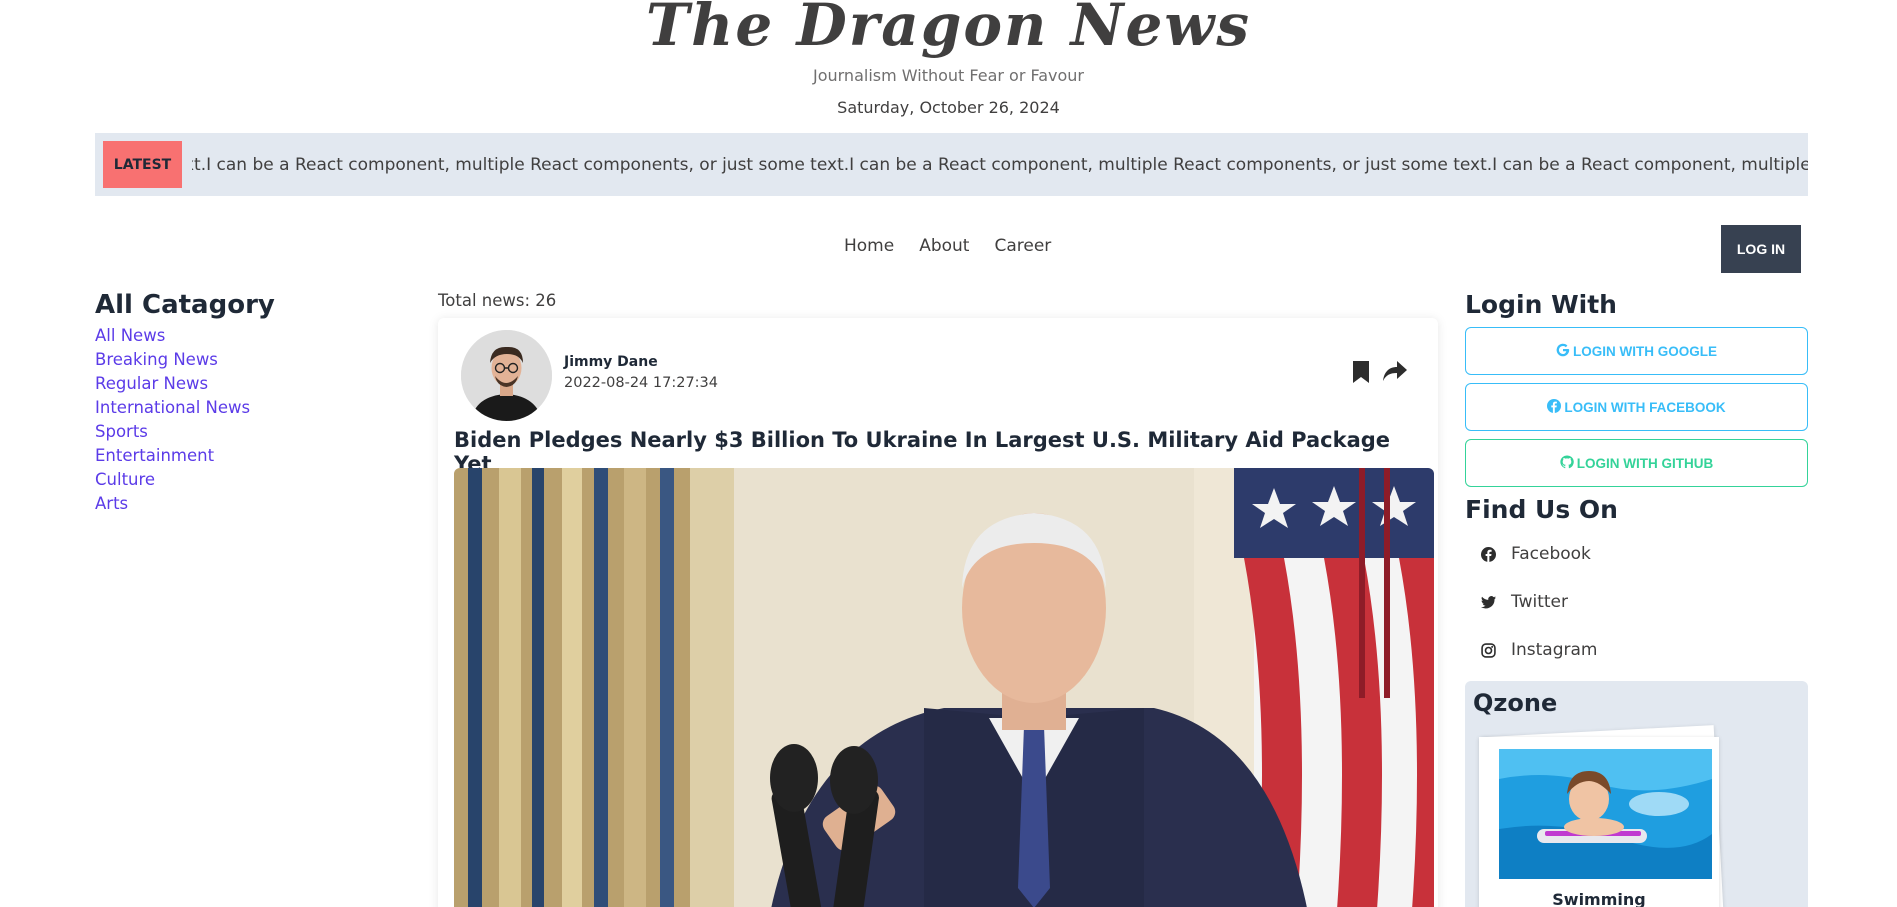  Describe the element at coordinates (1605, 814) in the screenshot. I see `qzone-image` at that location.